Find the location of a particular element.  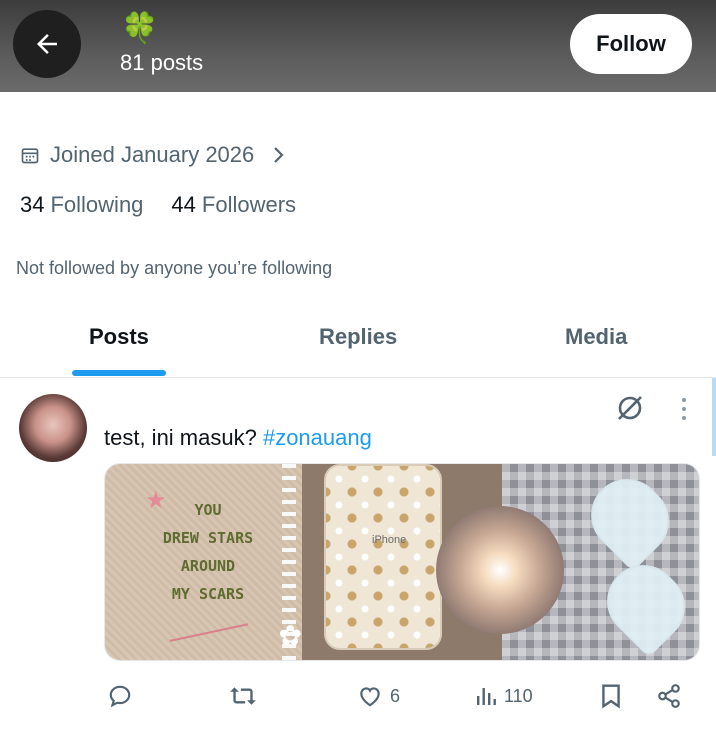

like-count: 6 is located at coordinates (395, 695).